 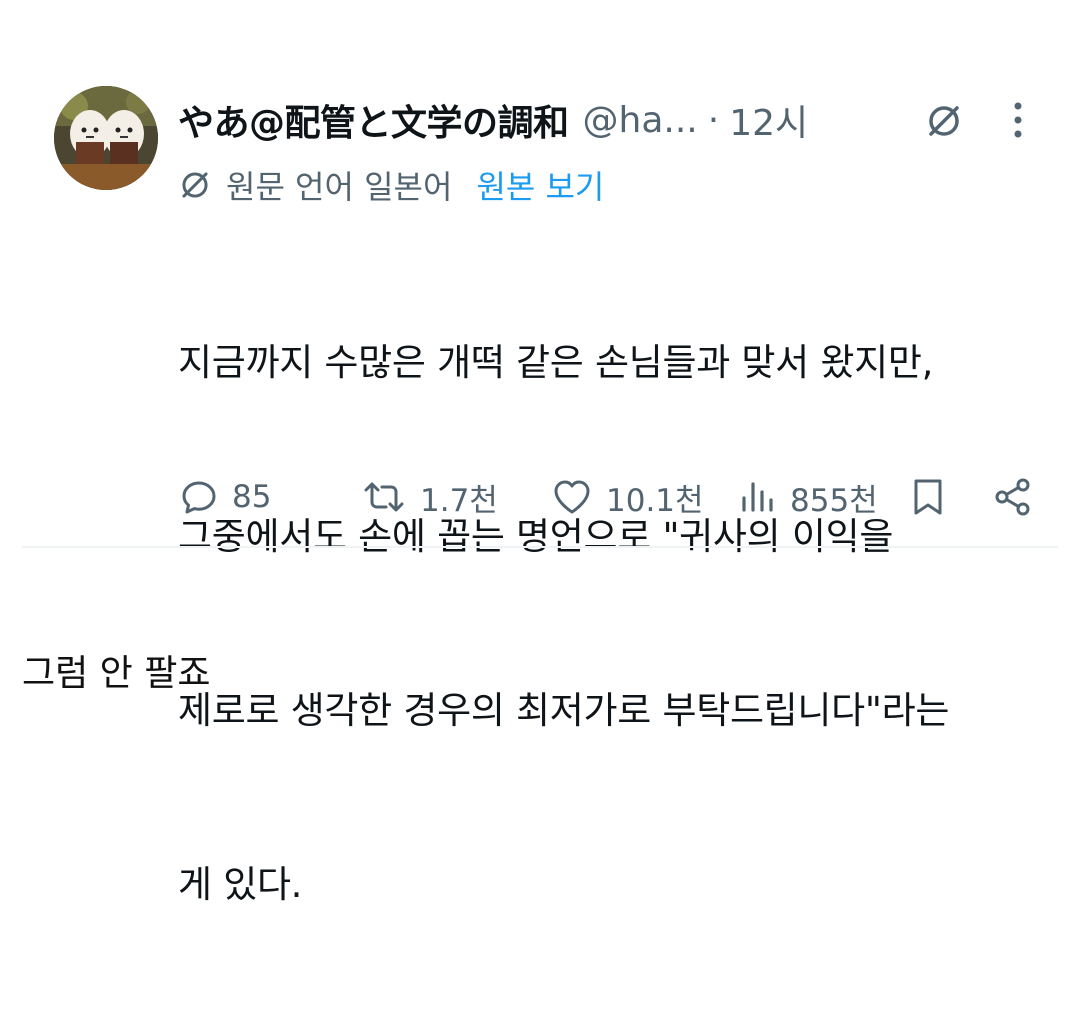 I want to click on avatar, so click(x=106, y=138).